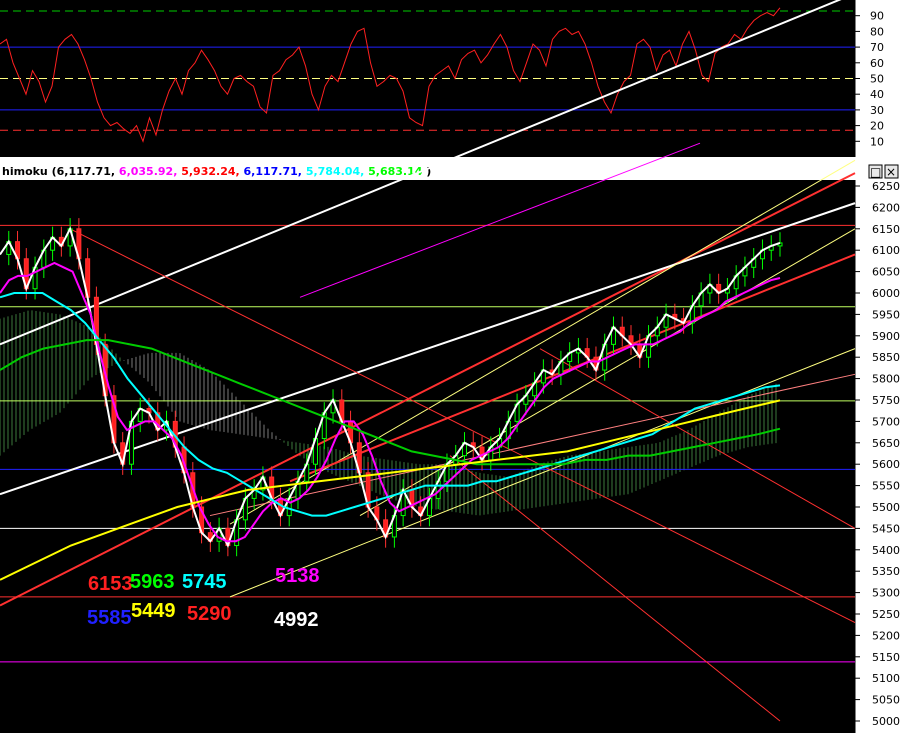 This screenshot has height=733, width=906. Describe the element at coordinates (886, 314) in the screenshot. I see `price-tick-label-5950: 5950` at that location.